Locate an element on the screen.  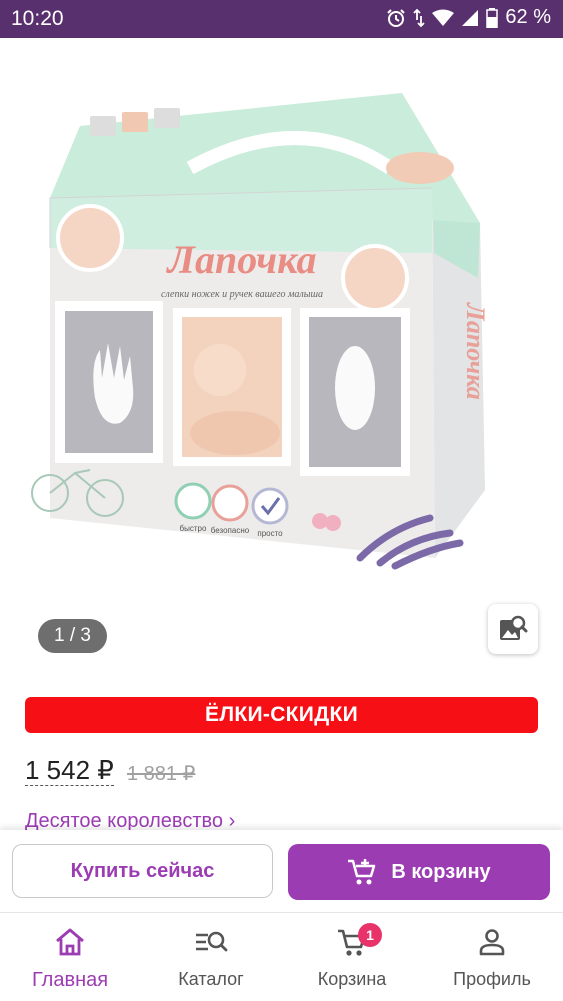
data-arrows-icon is located at coordinates (419, 17).